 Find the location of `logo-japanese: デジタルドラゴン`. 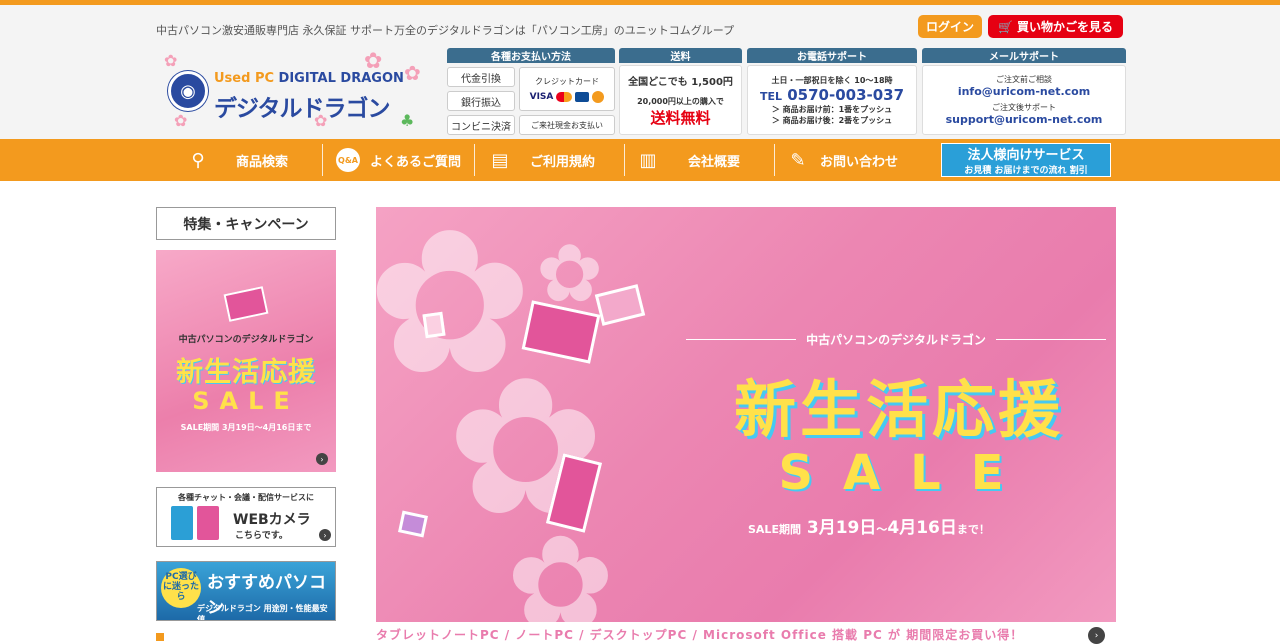

logo-japanese: デジタルドラゴン is located at coordinates (302, 109).